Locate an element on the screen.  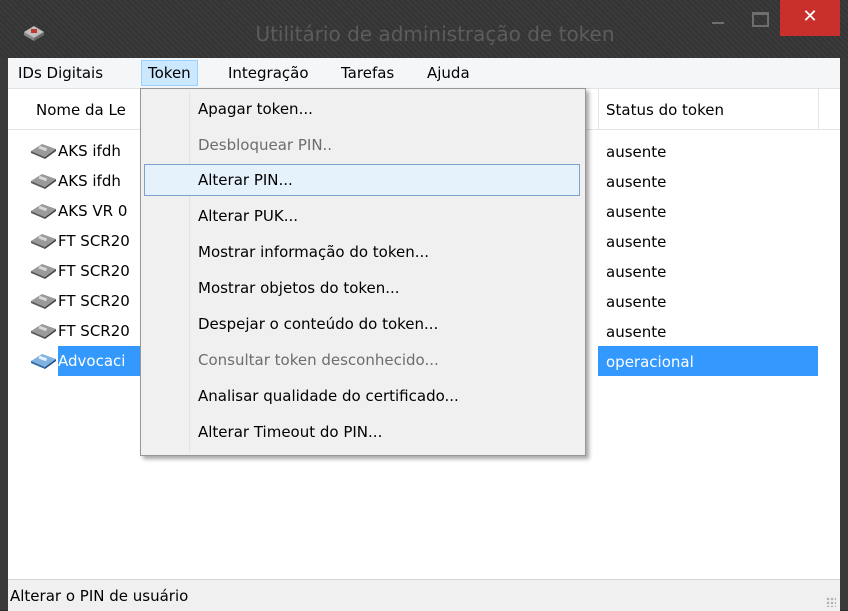
reader-name: AKS VR 0 is located at coordinates (93, 211).